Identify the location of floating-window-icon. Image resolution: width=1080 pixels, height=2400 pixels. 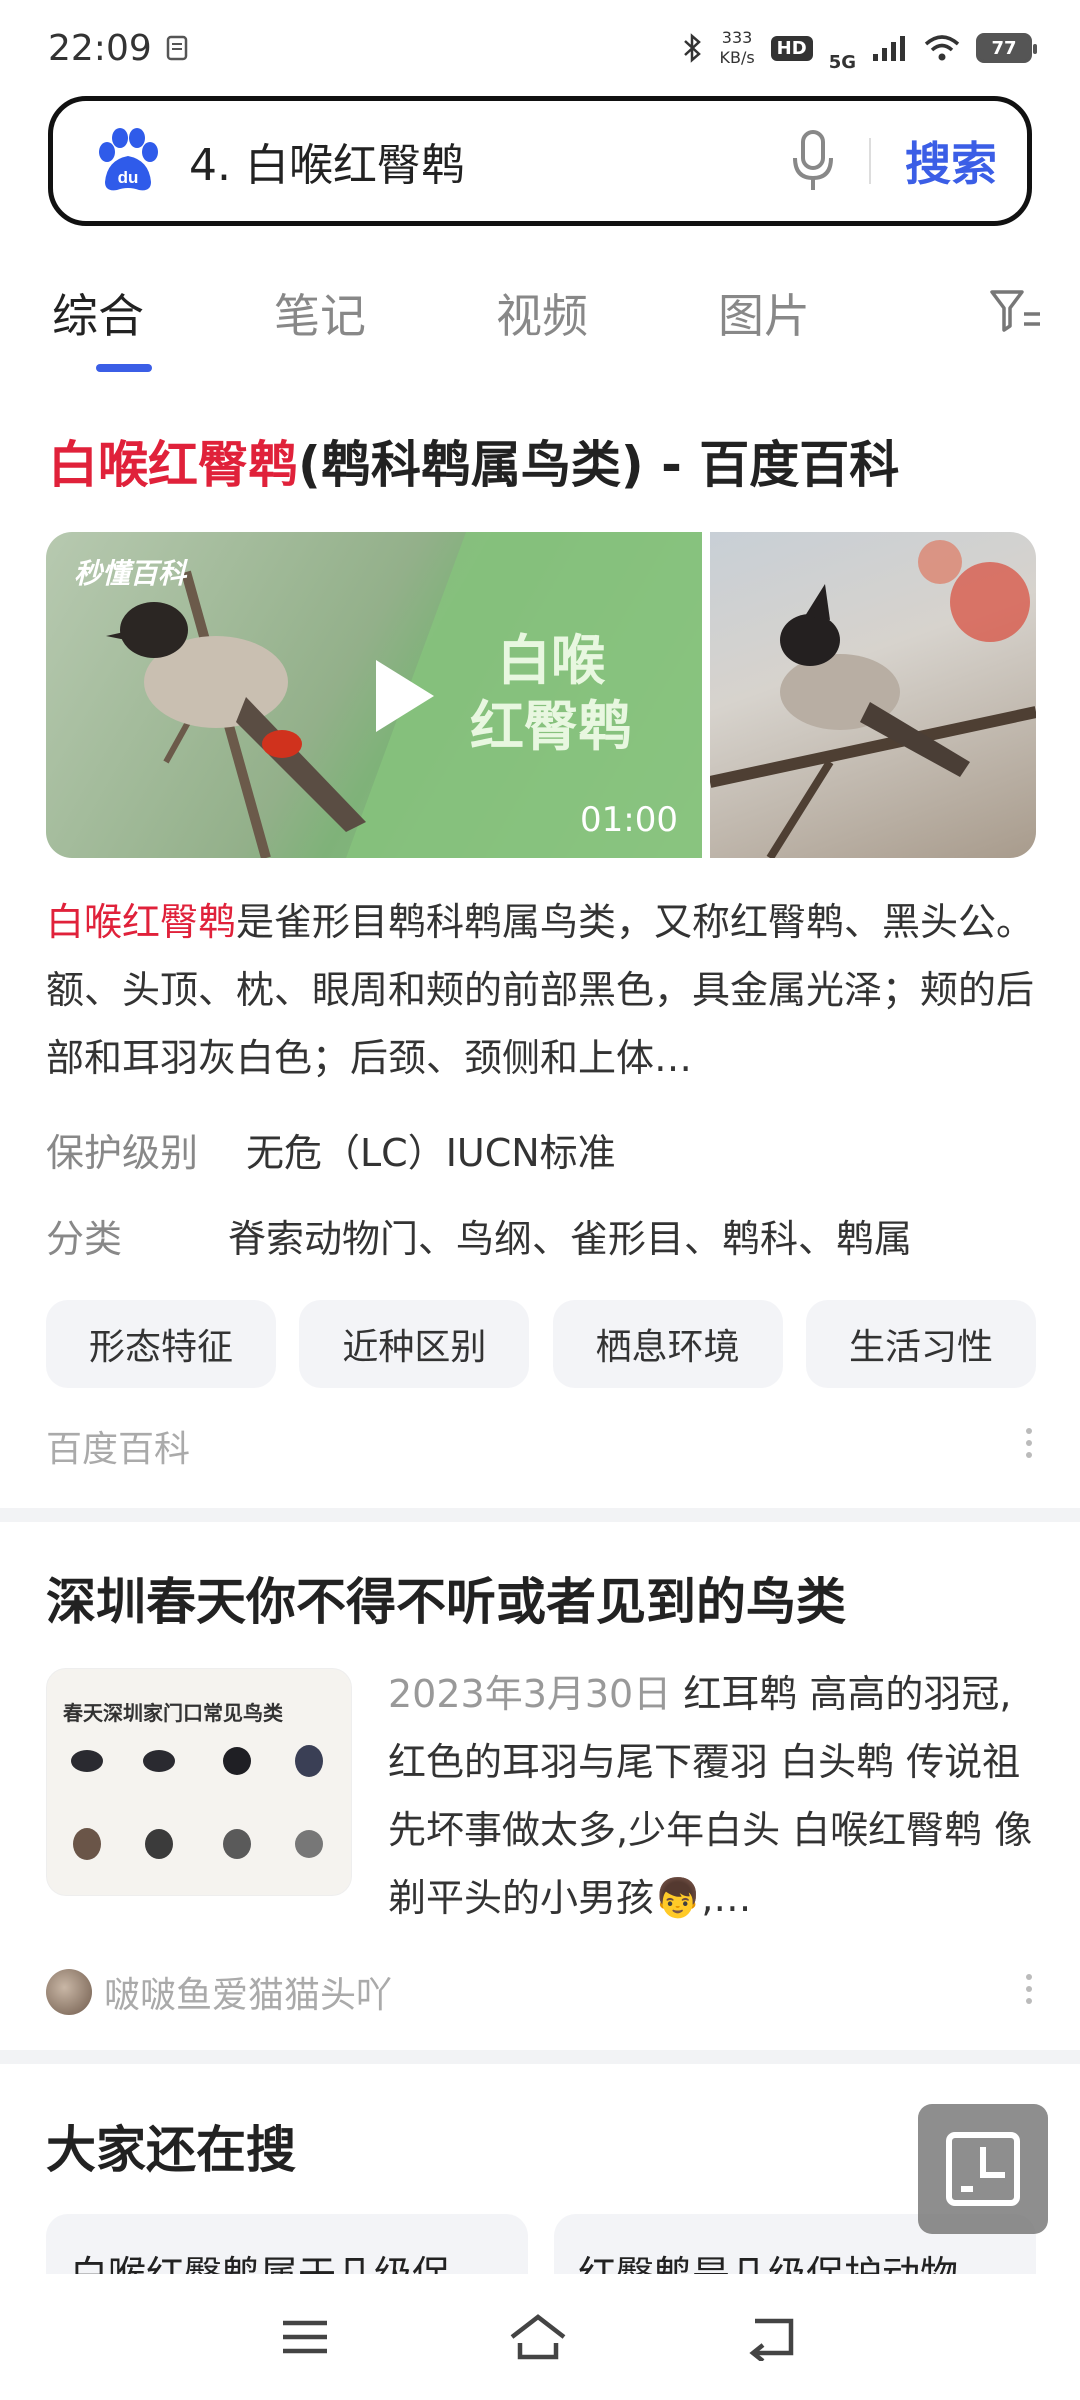
(983, 2169).